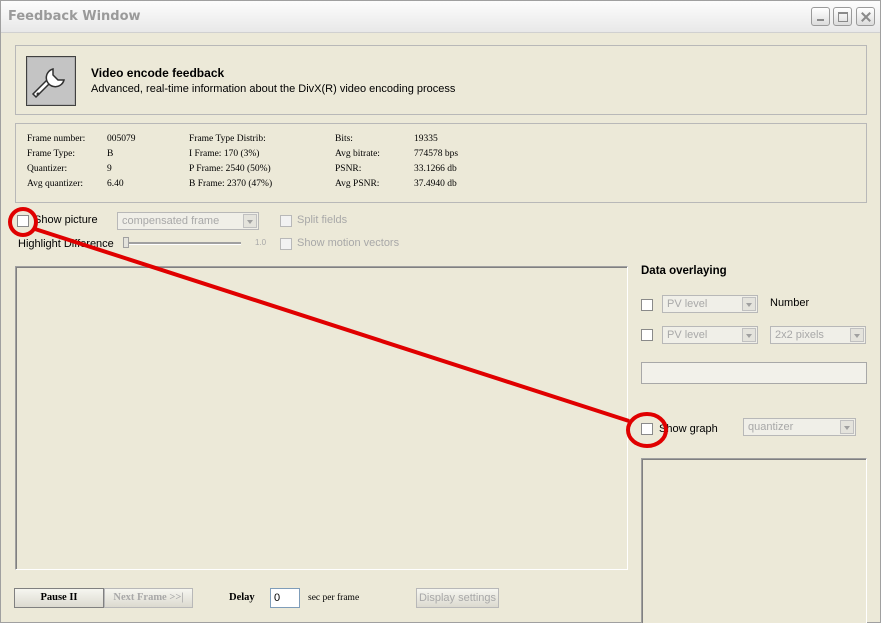 This screenshot has width=881, height=623. I want to click on frame-number-label: Frame number:, so click(56, 139).